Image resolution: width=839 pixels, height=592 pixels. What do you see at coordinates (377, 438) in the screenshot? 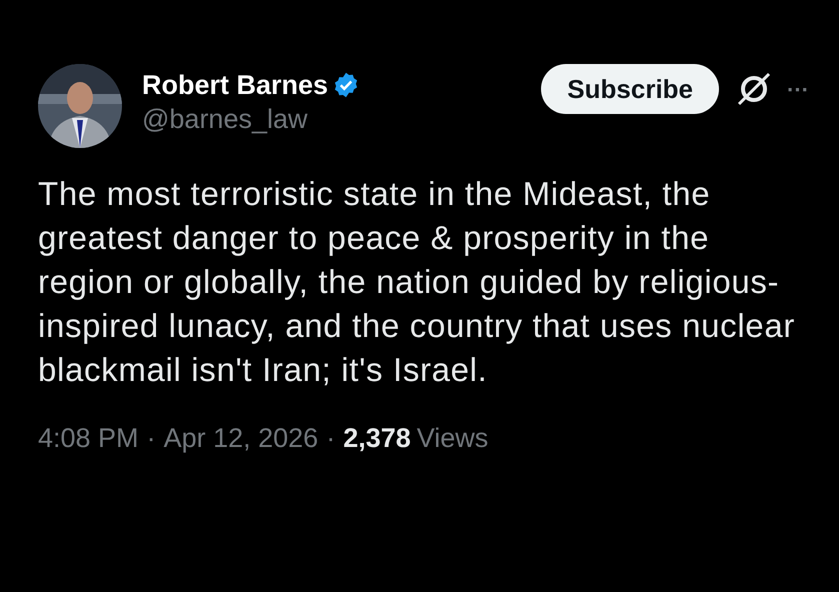
I see `views-count: 2,378` at bounding box center [377, 438].